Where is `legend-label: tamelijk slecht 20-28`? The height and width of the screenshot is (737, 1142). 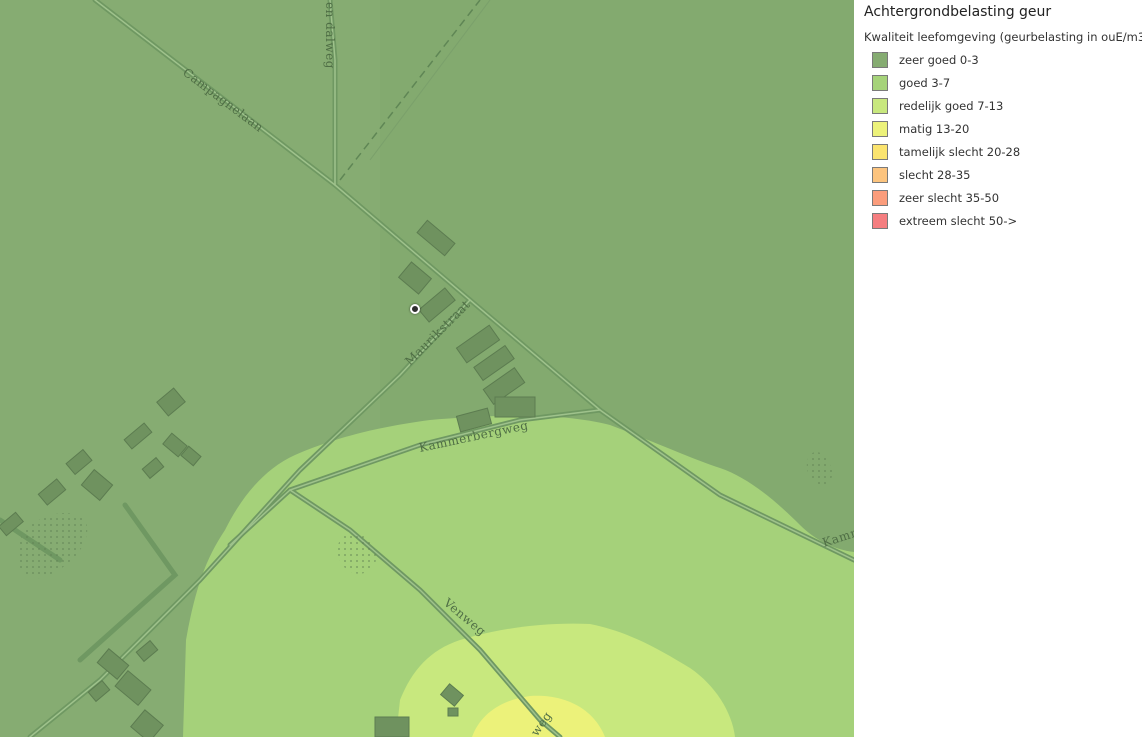 legend-label: tamelijk slecht 20-28 is located at coordinates (960, 151).